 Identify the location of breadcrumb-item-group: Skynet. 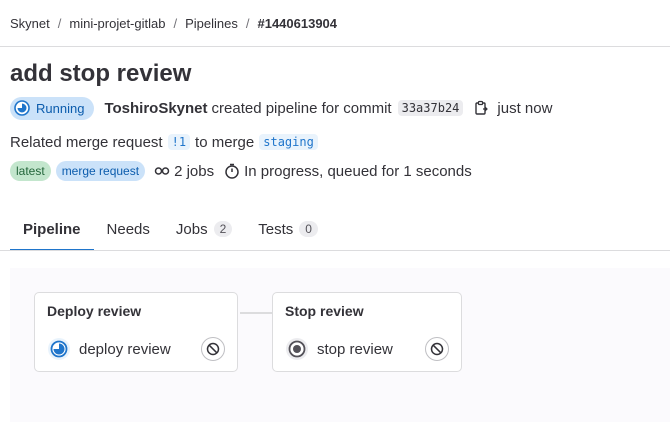
(30, 23).